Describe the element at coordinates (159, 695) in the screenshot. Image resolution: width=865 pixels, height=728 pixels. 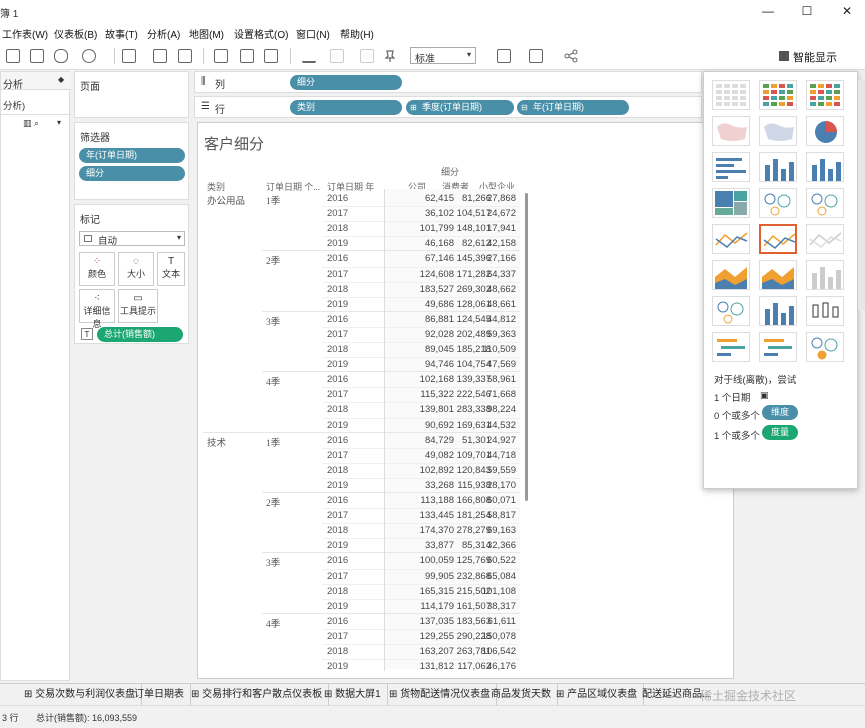
I see `tab-order-date: 订单日期表` at that location.